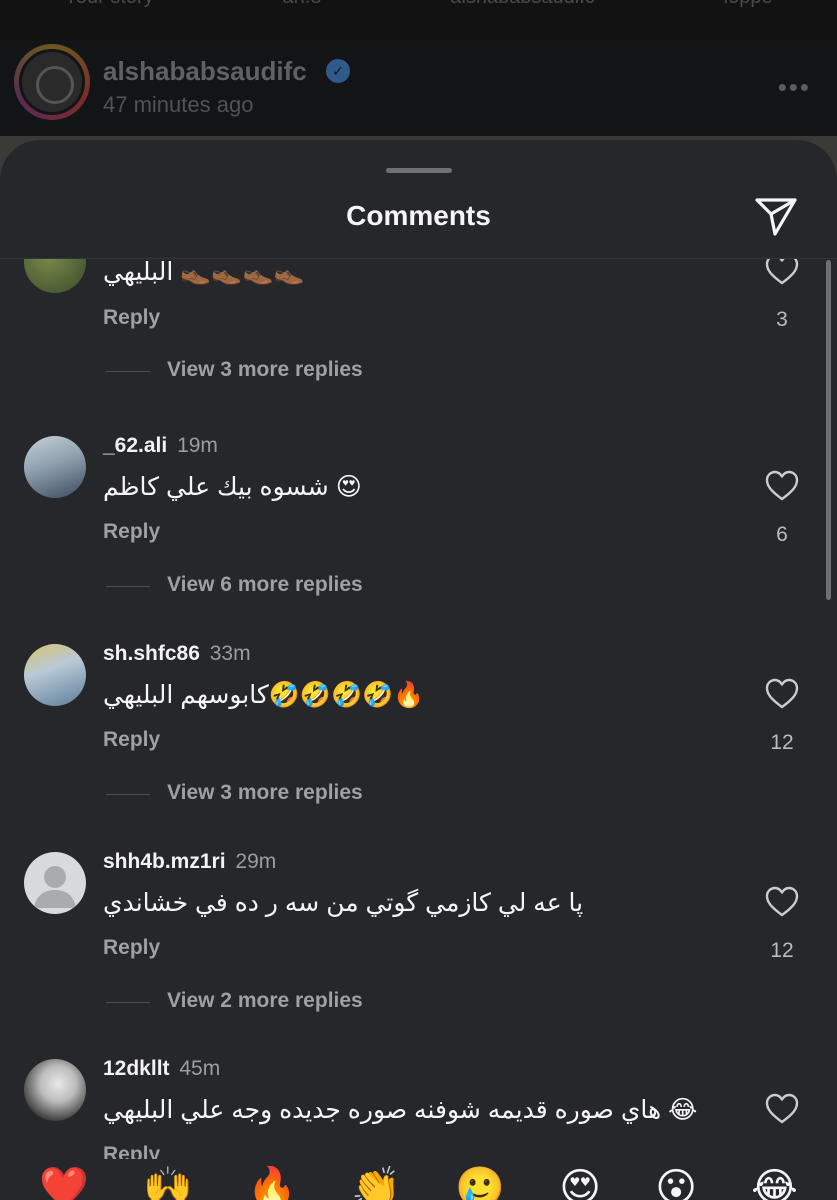 The width and height of the screenshot is (837, 1200). I want to click on post-timestamp: 47 minutes ago, so click(178, 104).